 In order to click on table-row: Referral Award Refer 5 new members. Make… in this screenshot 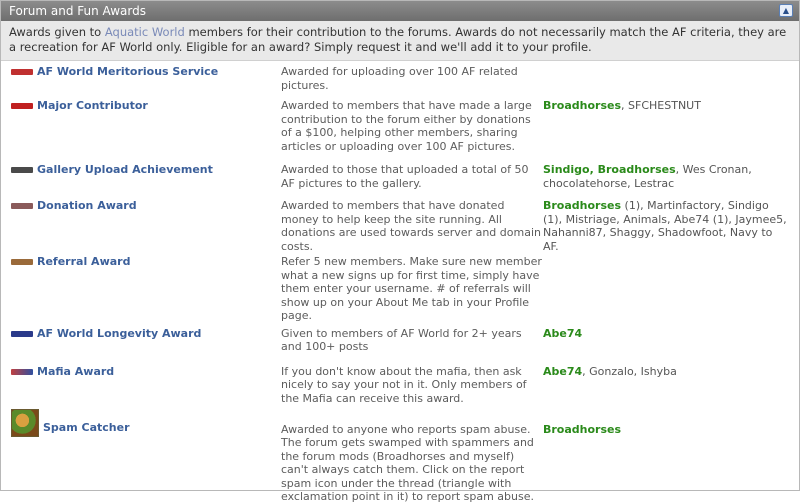, I will do `click(400, 288)`.